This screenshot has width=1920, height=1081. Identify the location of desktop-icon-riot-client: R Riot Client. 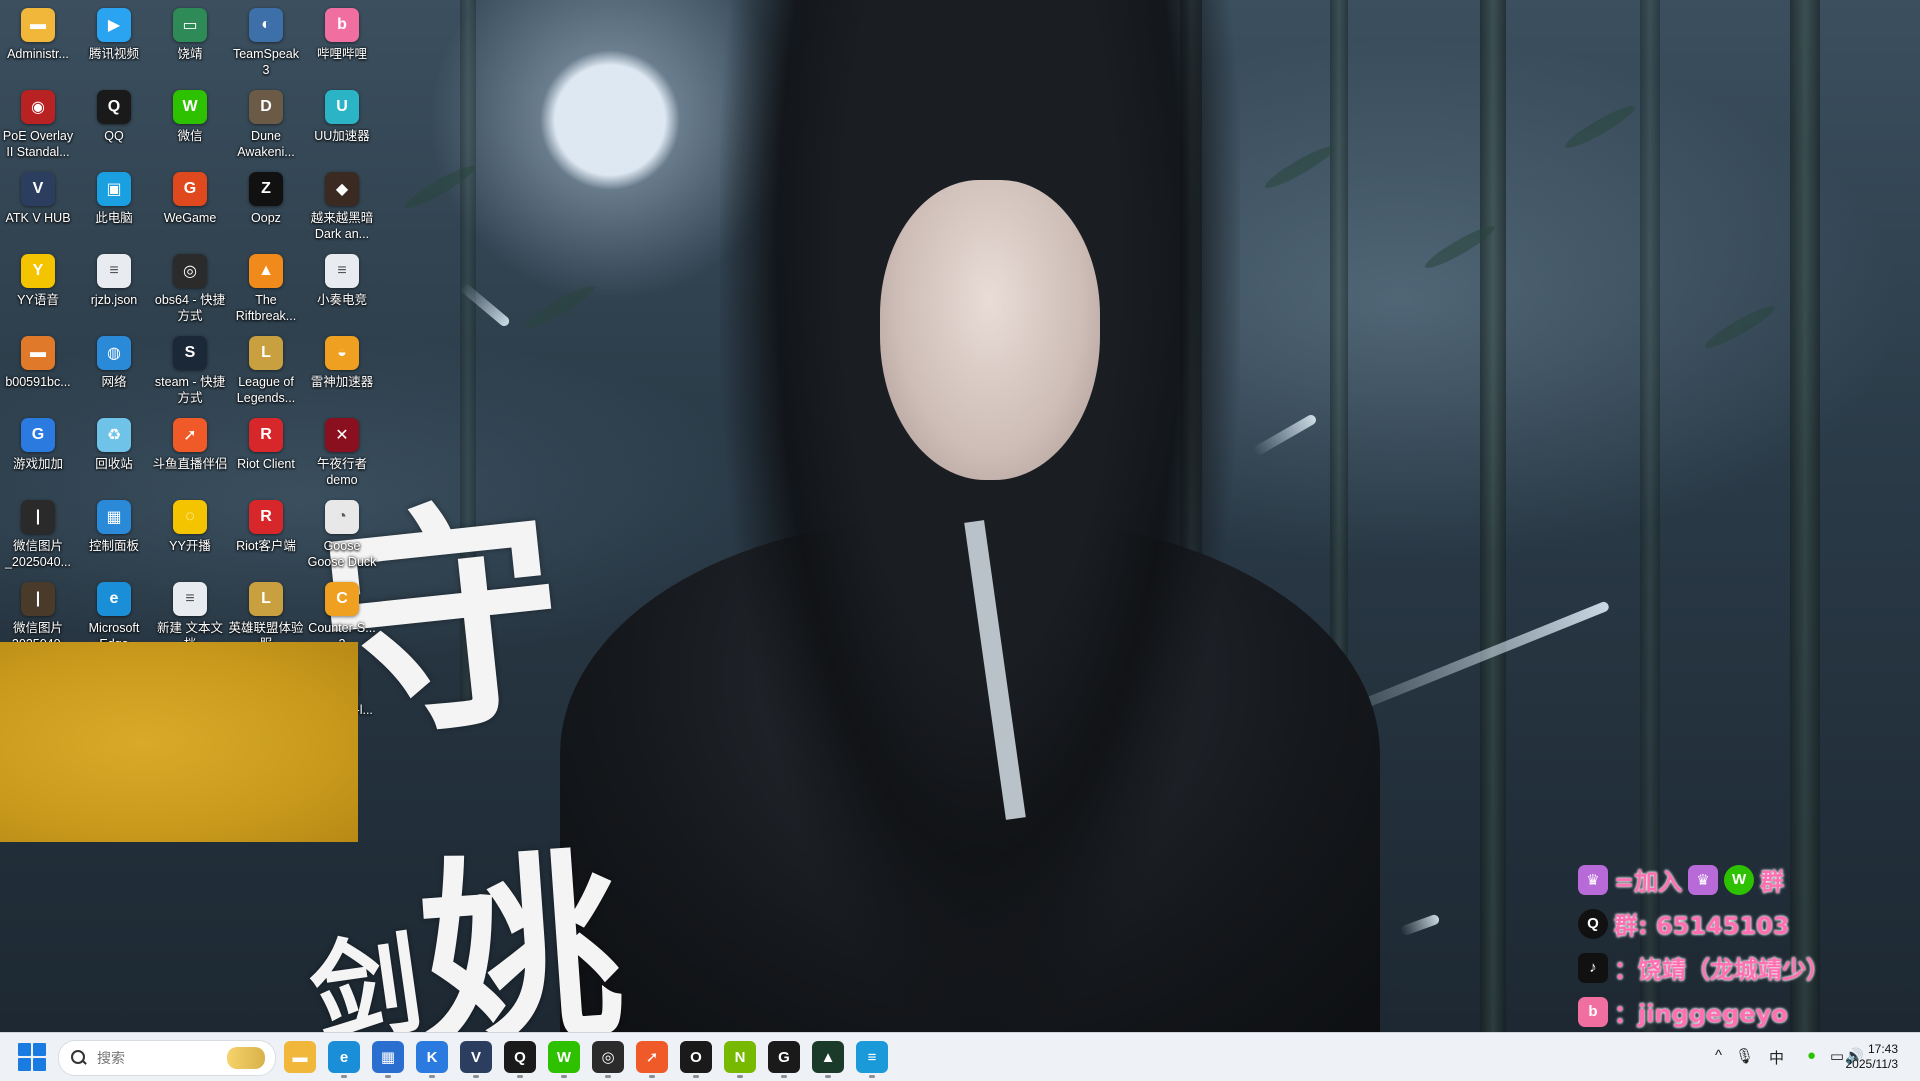
(266, 452).